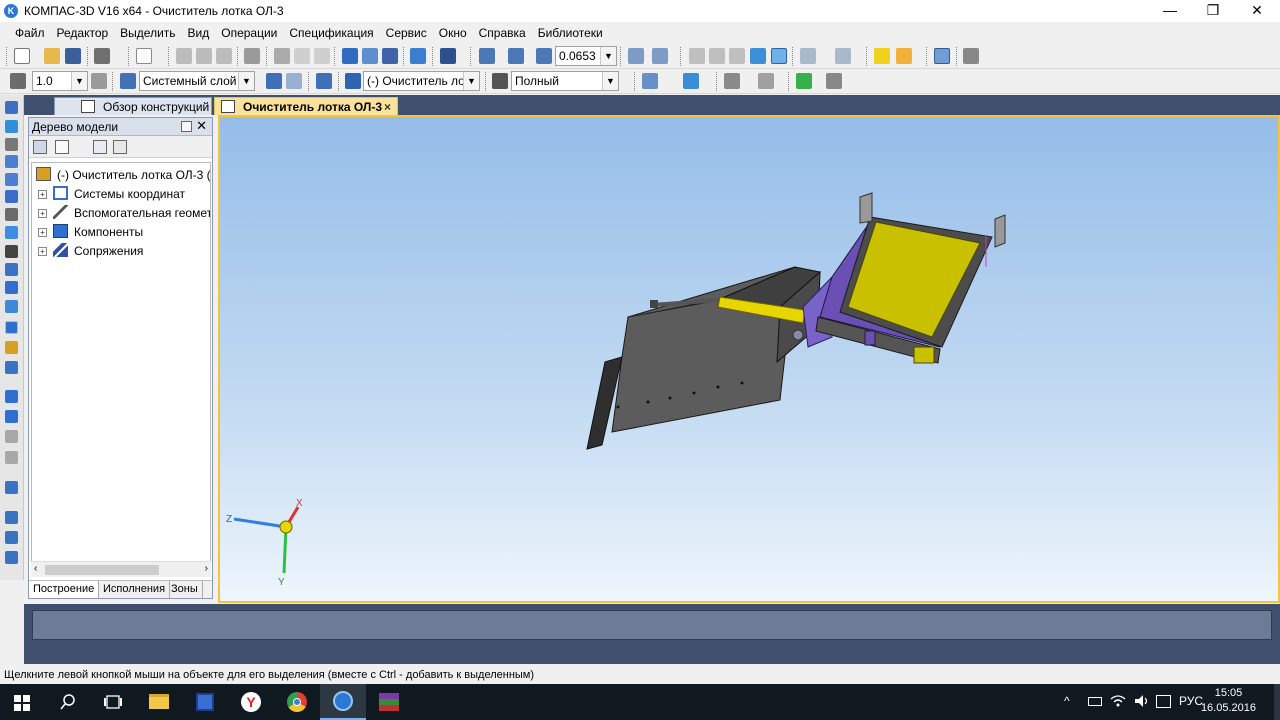 The width and height of the screenshot is (1280, 720). I want to click on menu-file: Файл, so click(31, 33).